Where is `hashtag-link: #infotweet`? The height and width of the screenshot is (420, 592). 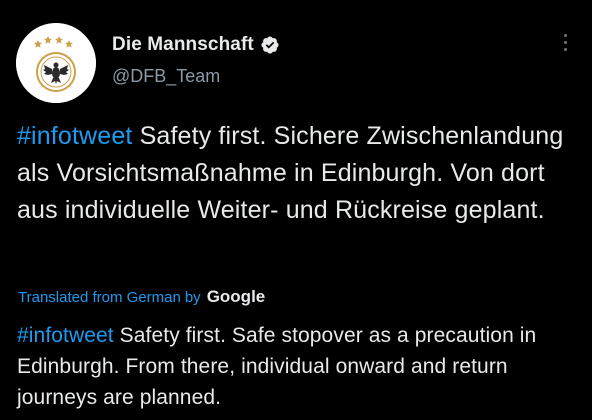 hashtag-link: #infotweet is located at coordinates (74, 136).